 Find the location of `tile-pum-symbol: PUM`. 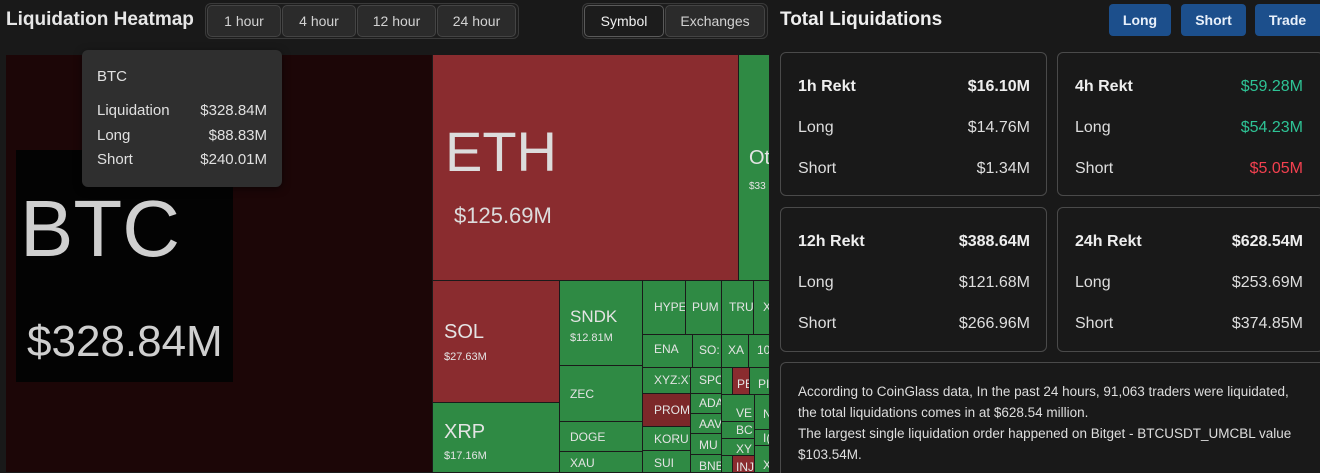

tile-pum-symbol: PUM is located at coordinates (705, 307).